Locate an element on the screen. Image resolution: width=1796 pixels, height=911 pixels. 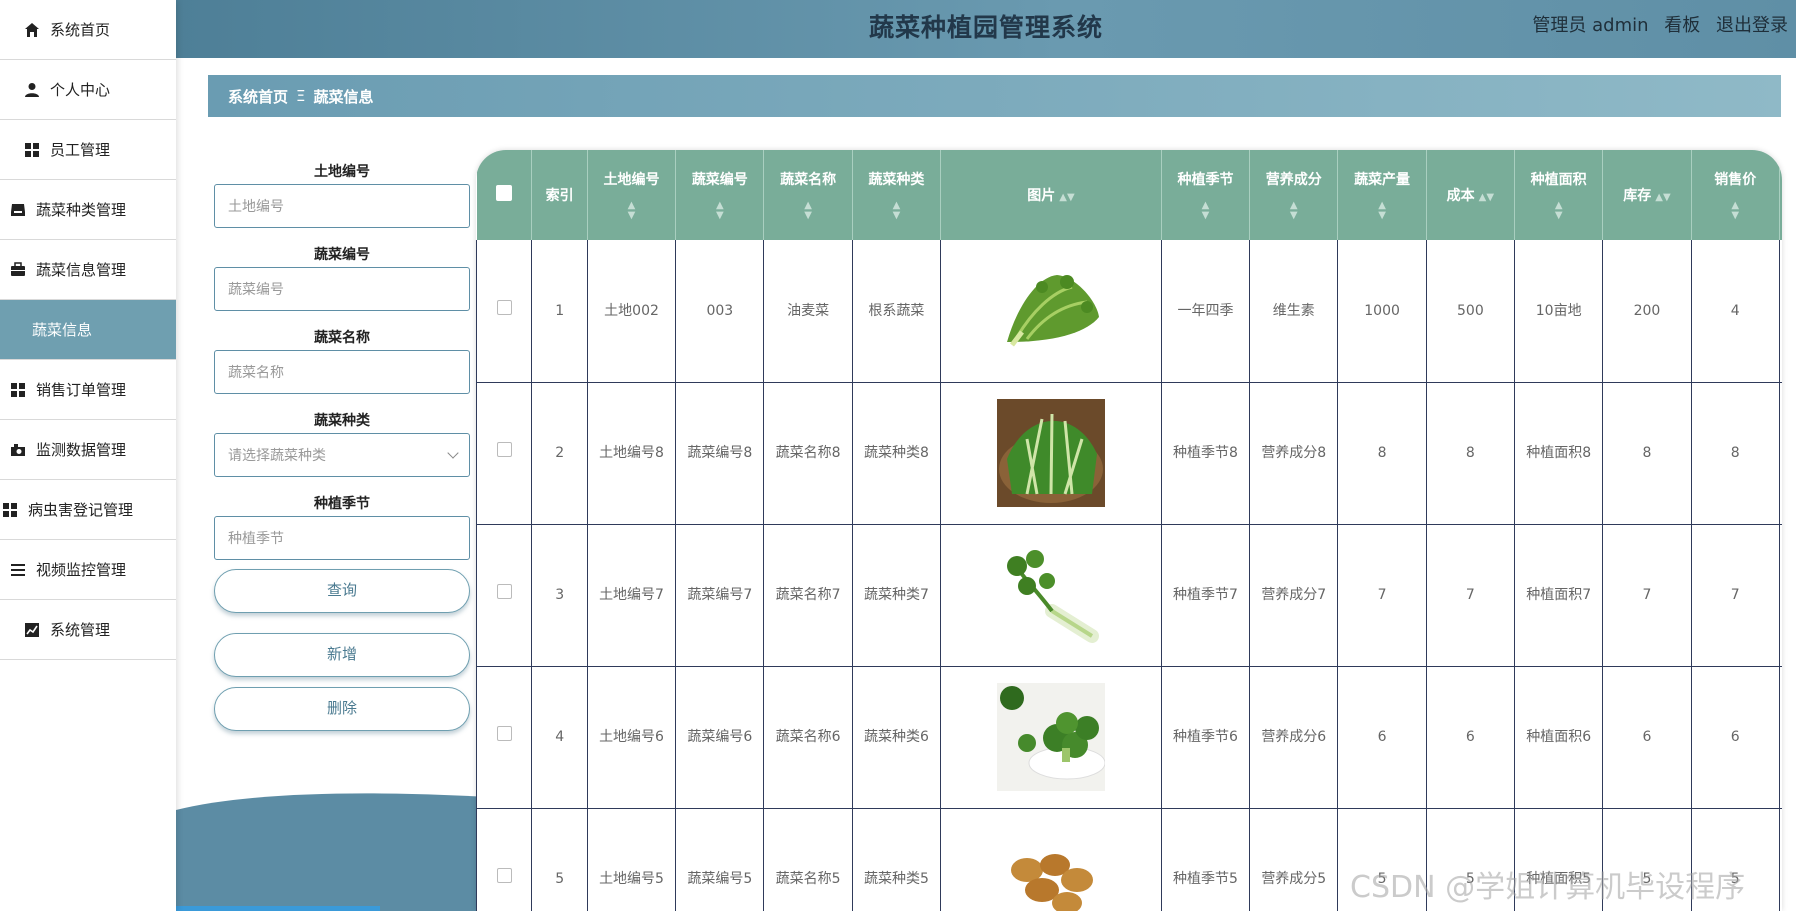
sidebar-item-veg-types: 蔬菜种类管理 is located at coordinates (88, 210).